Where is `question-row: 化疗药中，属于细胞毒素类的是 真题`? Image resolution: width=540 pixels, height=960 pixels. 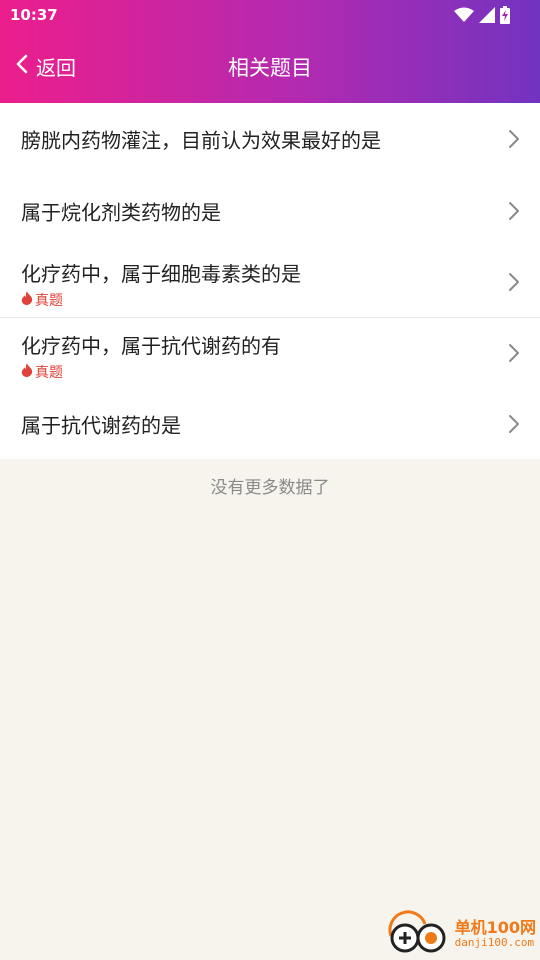 question-row: 化疗药中，属于细胞毒素类的是 真题 is located at coordinates (270, 281).